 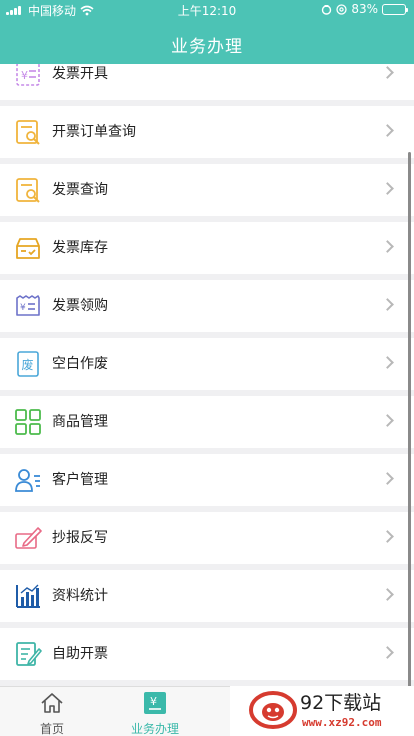 I want to click on menu-item-copy-report: 抄报反写, so click(x=207, y=538).